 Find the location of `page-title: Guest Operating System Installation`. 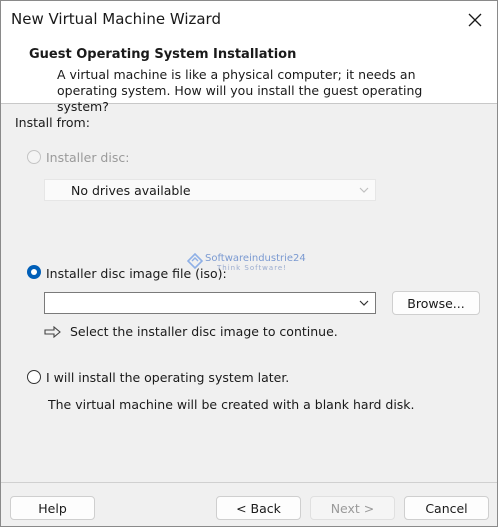

page-title: Guest Operating System Installation is located at coordinates (163, 54).